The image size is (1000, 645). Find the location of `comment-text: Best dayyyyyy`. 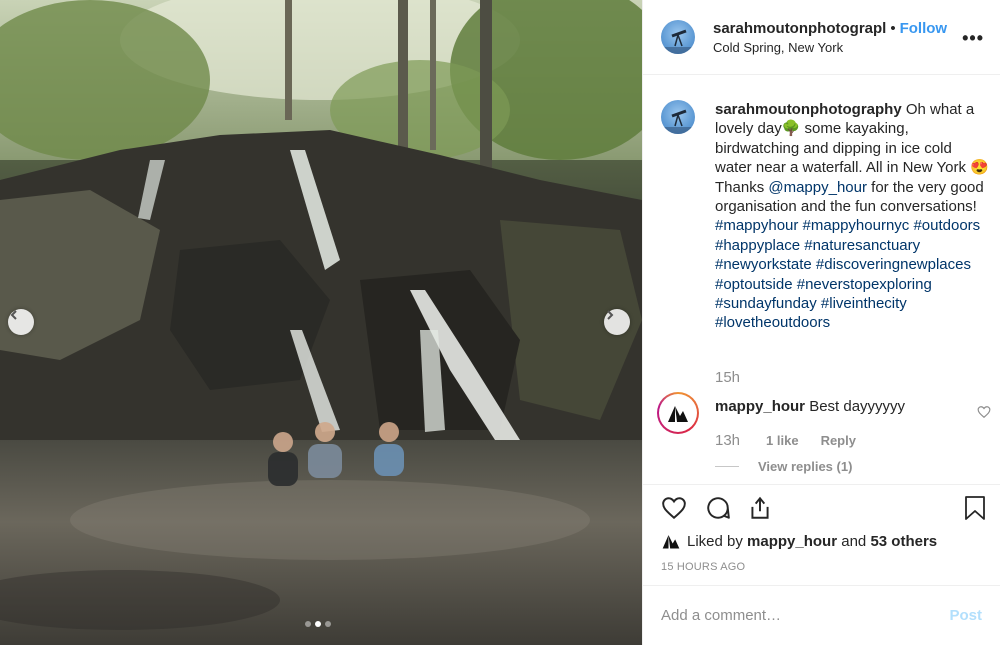

comment-text: Best dayyyyyy is located at coordinates (857, 406).